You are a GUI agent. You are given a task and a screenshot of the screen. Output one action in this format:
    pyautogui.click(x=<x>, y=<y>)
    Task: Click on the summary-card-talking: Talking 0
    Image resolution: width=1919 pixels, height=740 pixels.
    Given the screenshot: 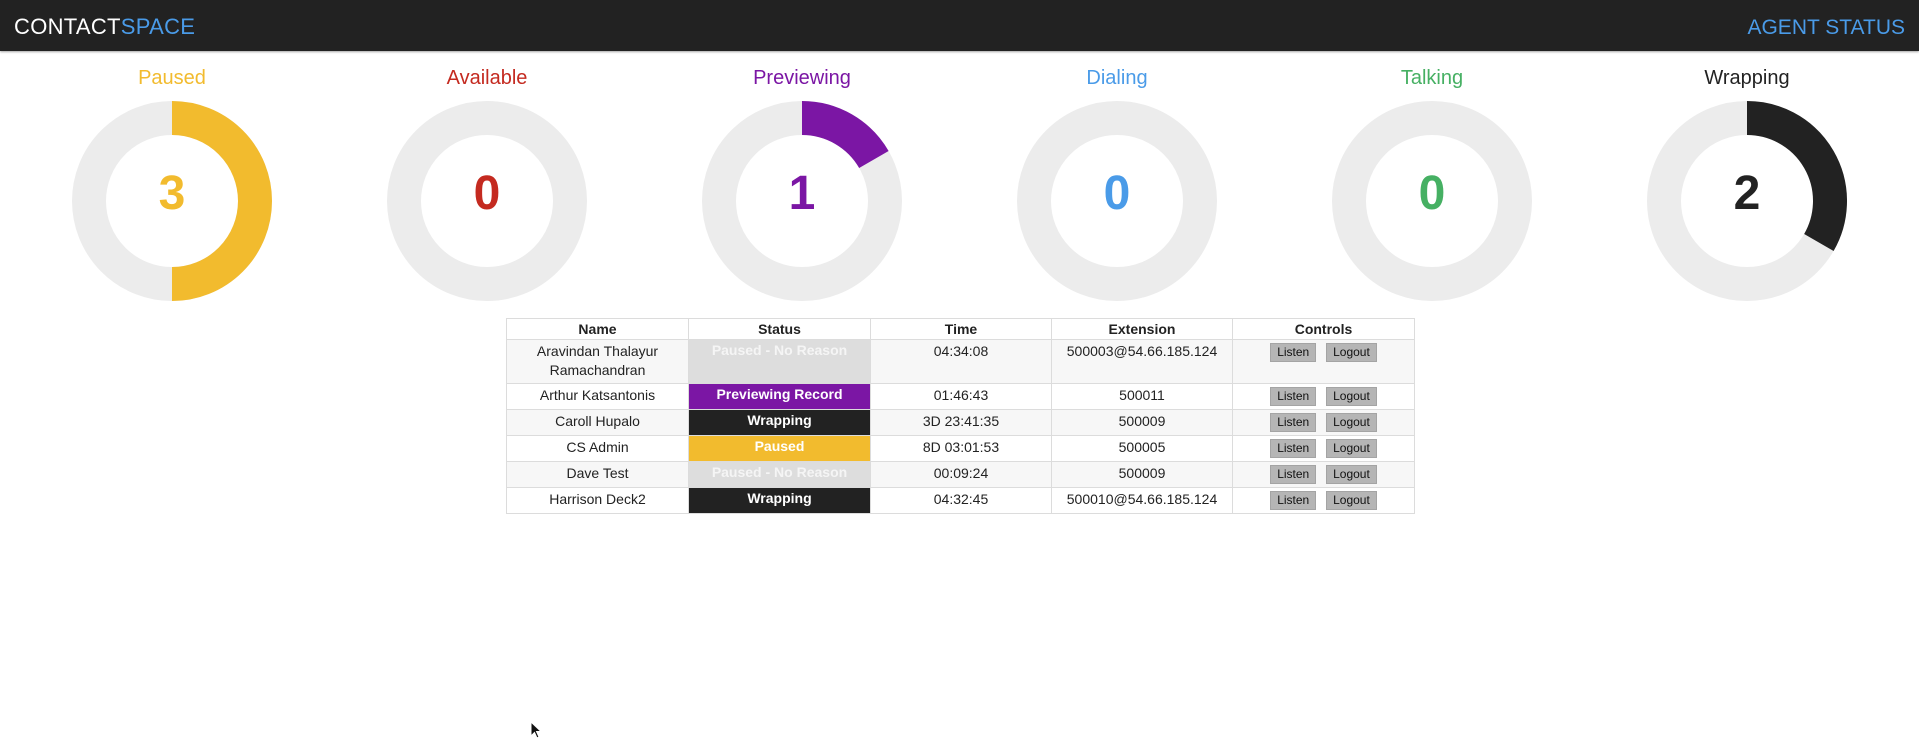 What is the action you would take?
    pyautogui.click(x=1432, y=181)
    